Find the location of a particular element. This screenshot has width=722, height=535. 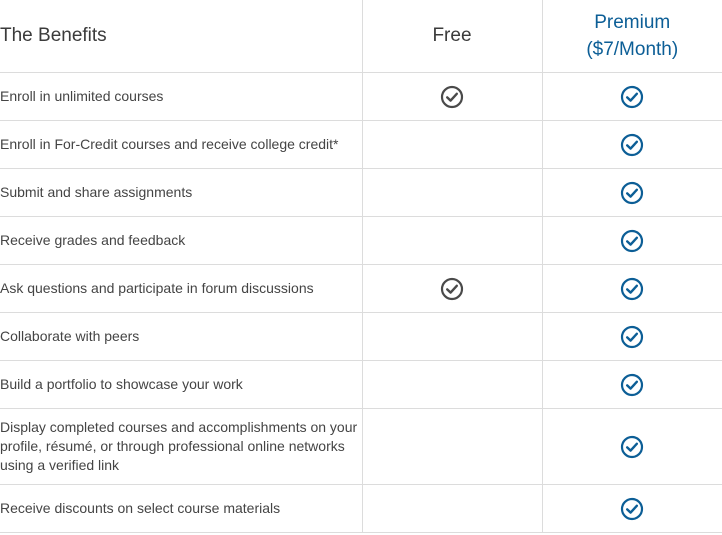

premium-title: Premium is located at coordinates (632, 22).